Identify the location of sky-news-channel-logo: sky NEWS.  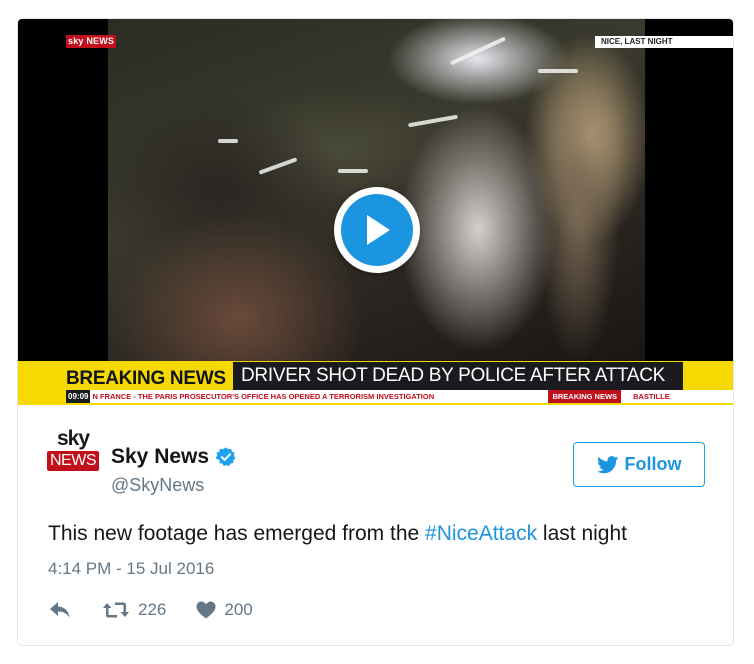
(91, 41).